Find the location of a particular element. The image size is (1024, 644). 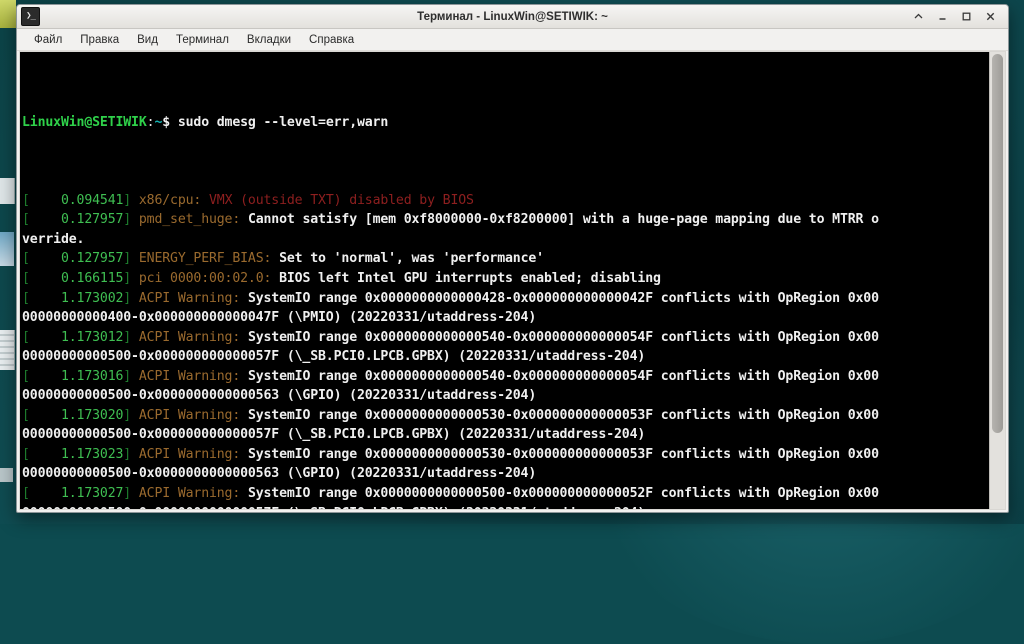

window-title: Терминал - LinuxWin@SETIWIK: ~ is located at coordinates (512, 17).